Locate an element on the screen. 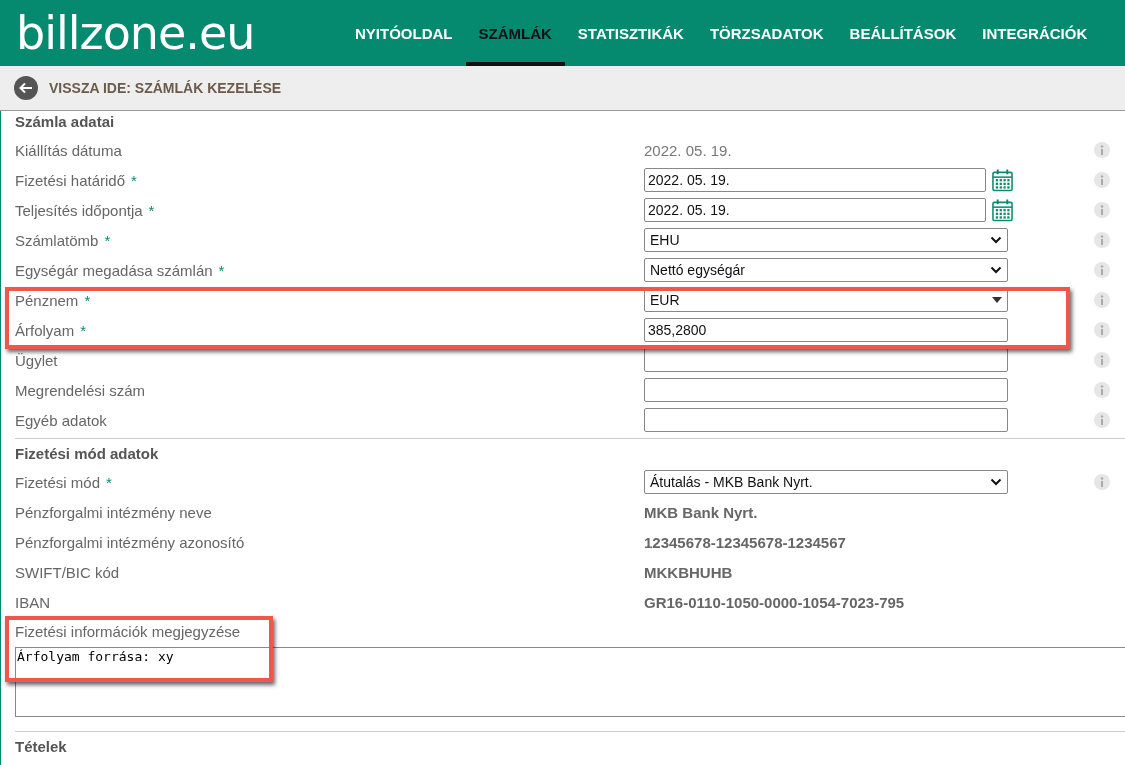 The height and width of the screenshot is (765, 1125). field-label: Árfolyam is located at coordinates (45, 330).